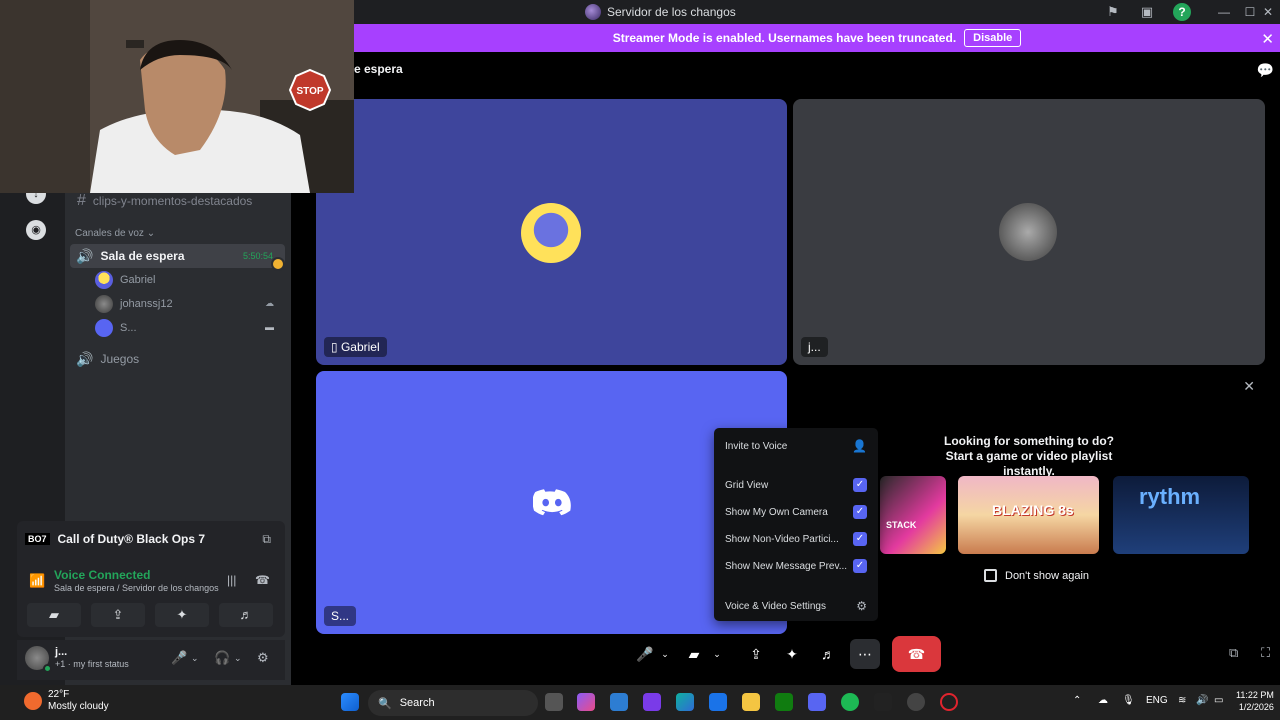 The image size is (1280, 720). Describe the element at coordinates (792, 654) in the screenshot. I see `activities-icon: ✦` at that location.